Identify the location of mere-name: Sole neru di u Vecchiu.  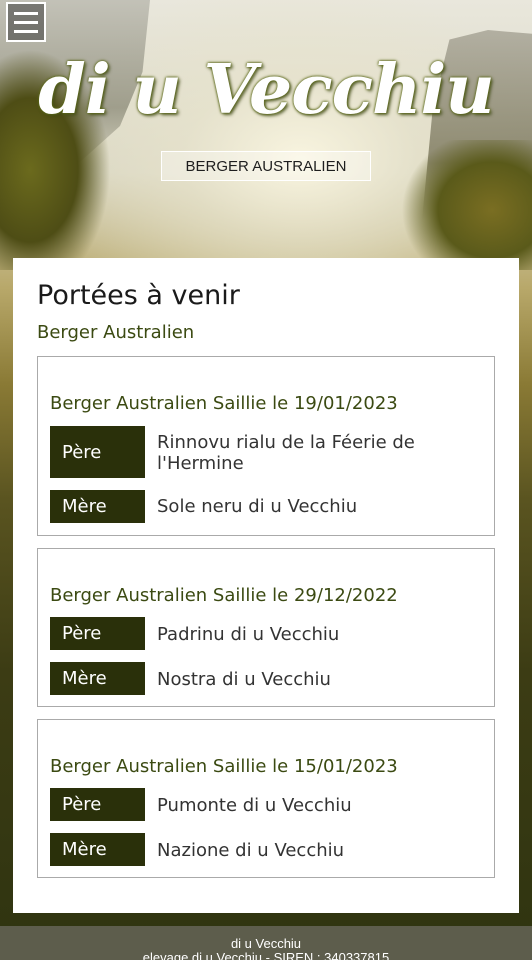
(257, 506).